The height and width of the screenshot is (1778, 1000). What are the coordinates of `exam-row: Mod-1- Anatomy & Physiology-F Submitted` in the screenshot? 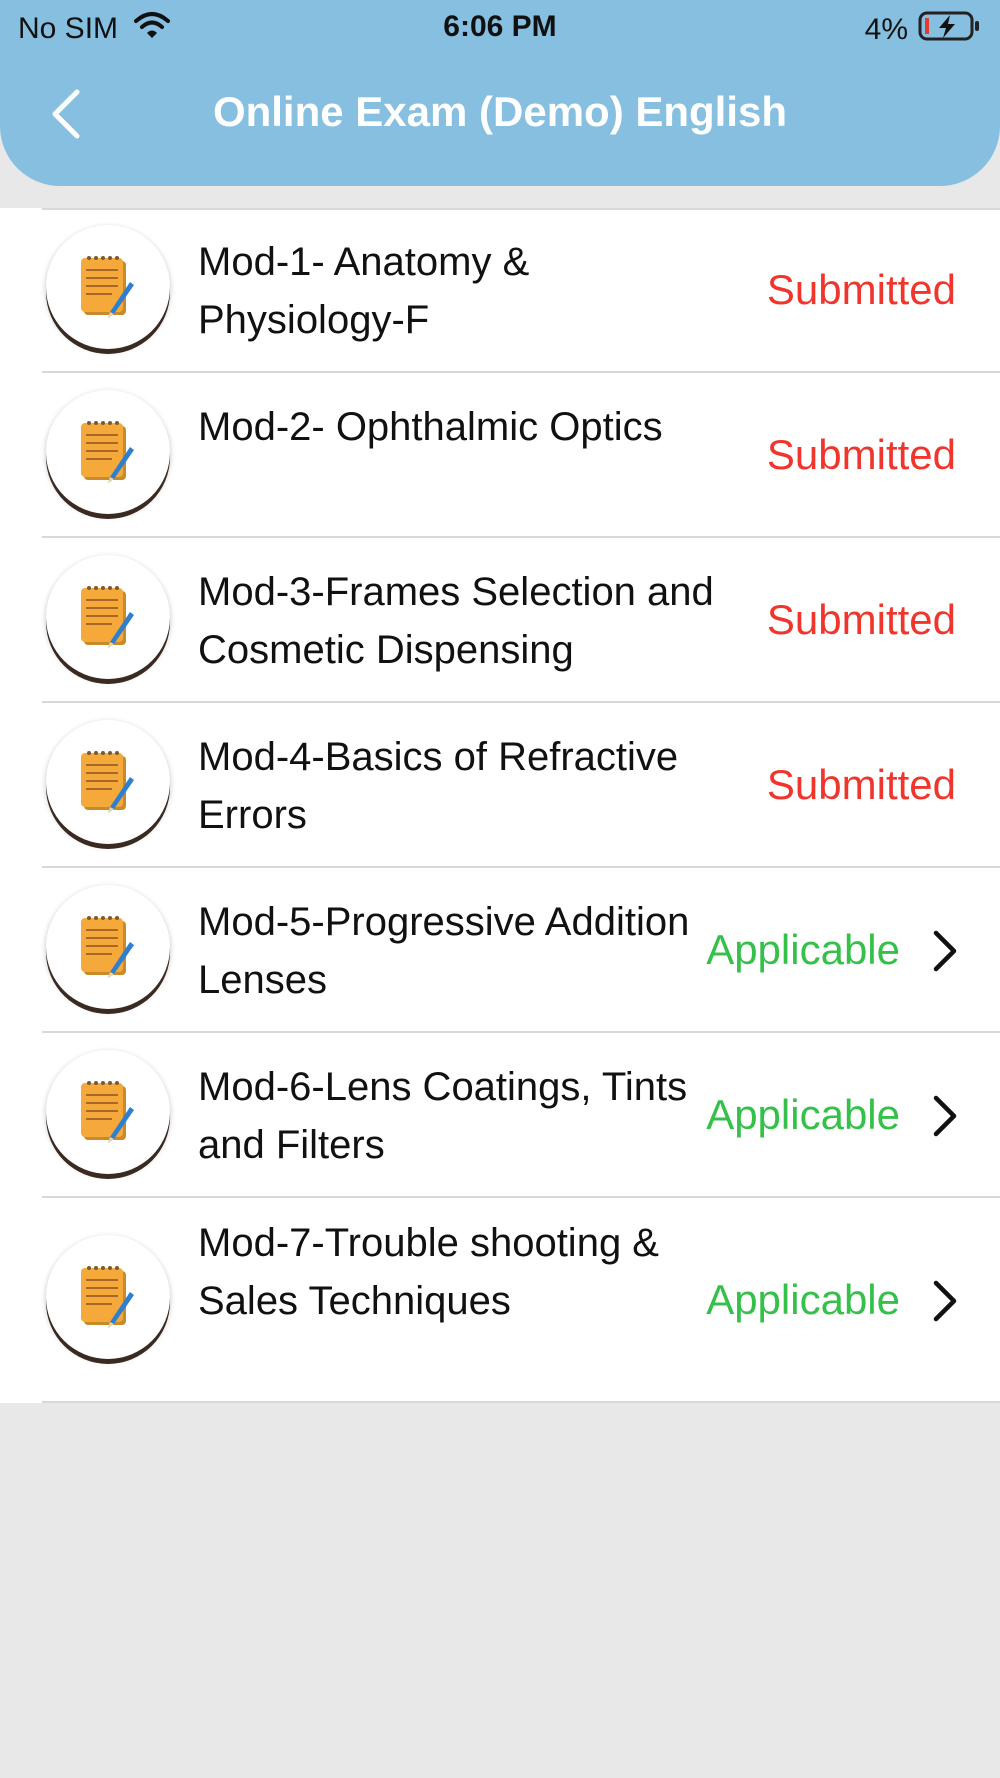 It's located at (500, 290).